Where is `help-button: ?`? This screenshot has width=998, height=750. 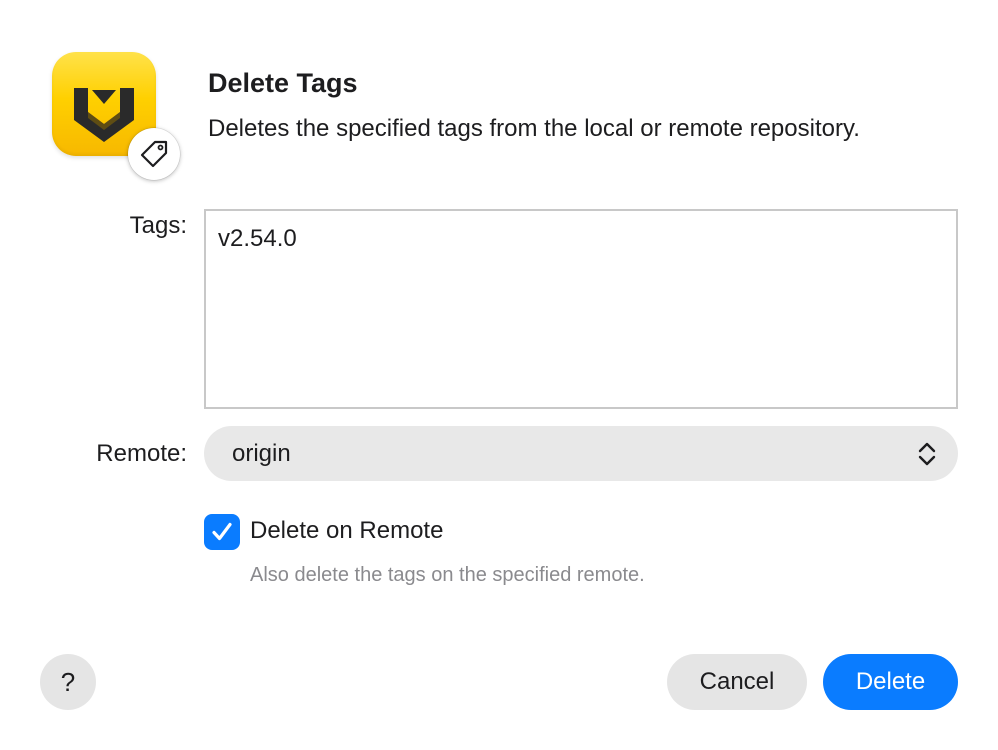 help-button: ? is located at coordinates (68, 682).